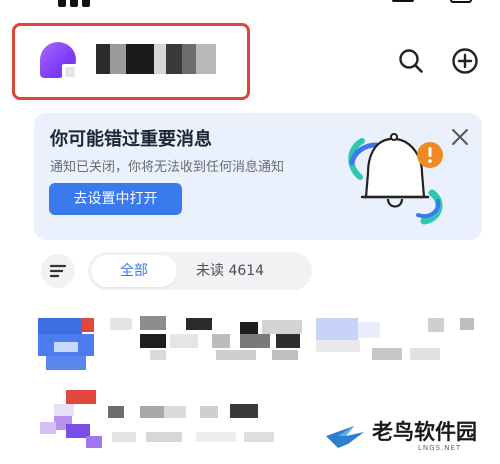  Describe the element at coordinates (432, 2) in the screenshot. I see `status-icons` at that location.